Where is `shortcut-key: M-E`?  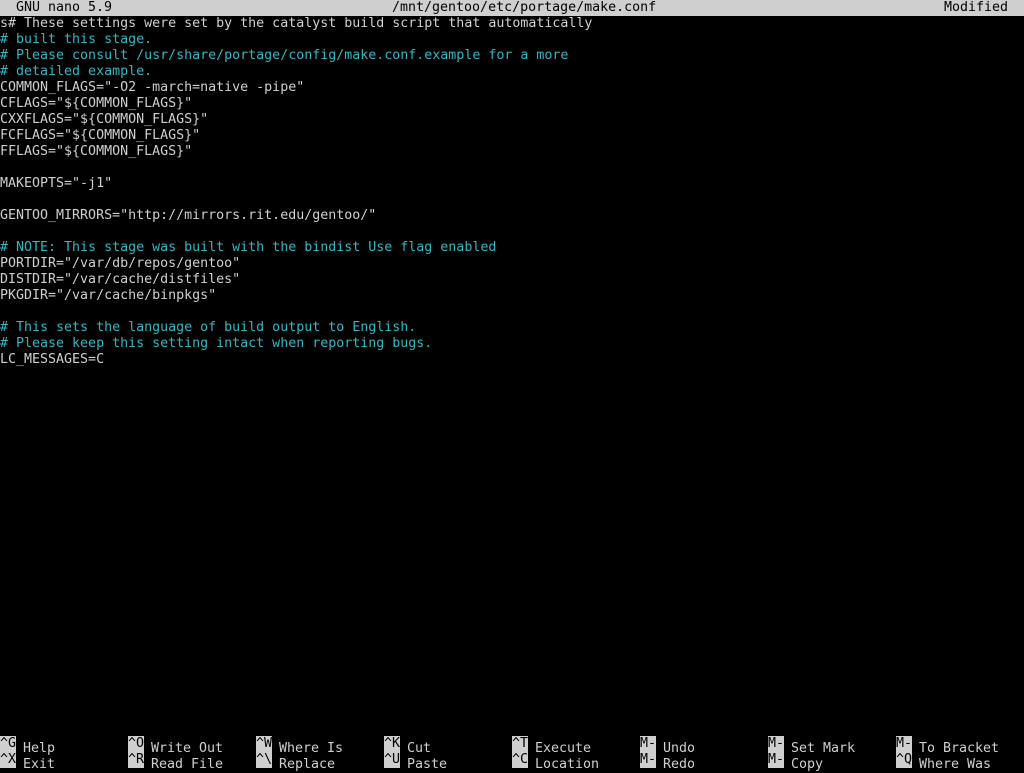
shortcut-key: M-E is located at coordinates (648, 760).